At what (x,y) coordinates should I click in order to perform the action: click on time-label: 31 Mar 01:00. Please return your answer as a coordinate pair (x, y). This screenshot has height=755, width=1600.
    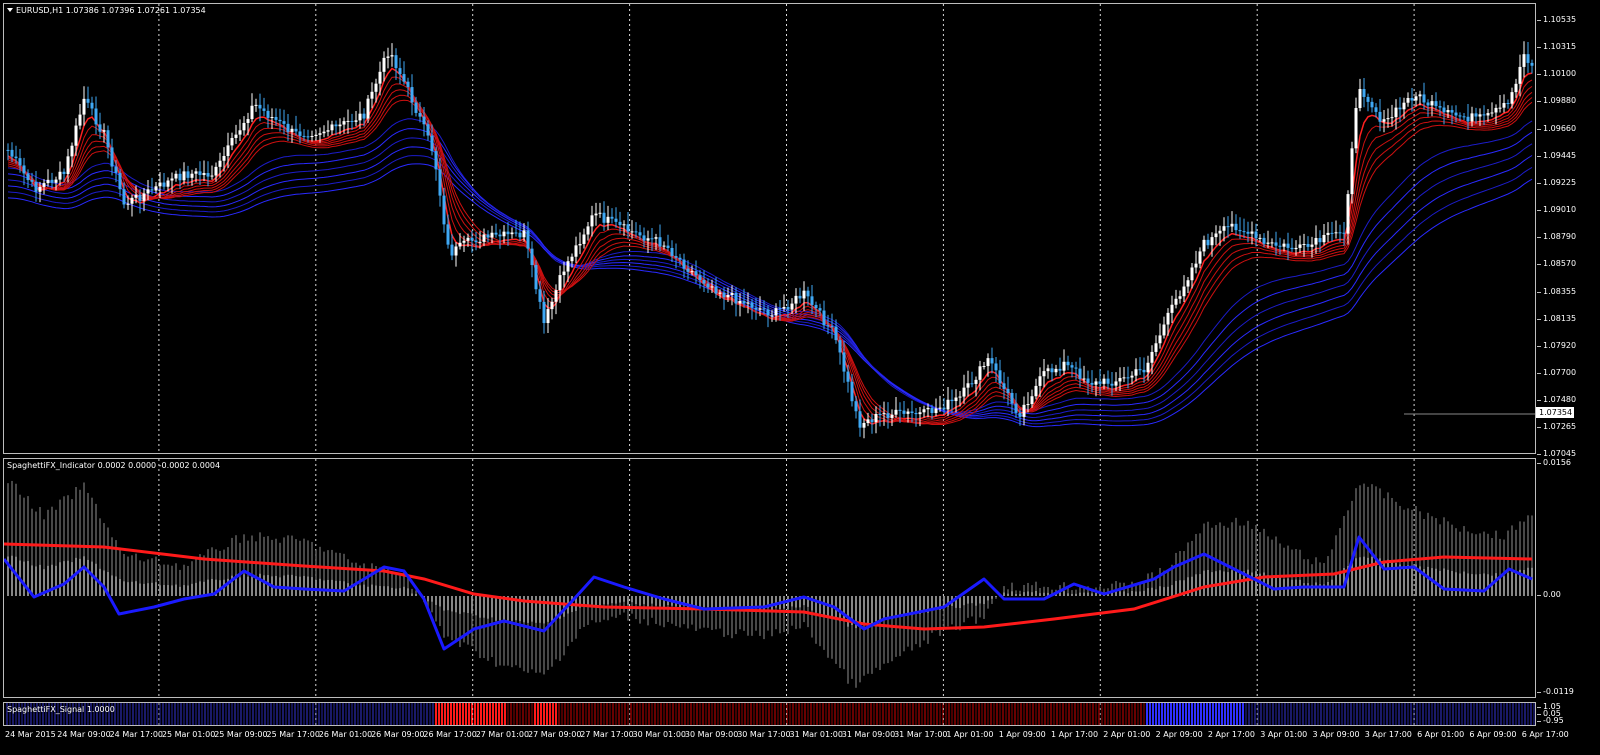
    Looking at the image, I should click on (816, 734).